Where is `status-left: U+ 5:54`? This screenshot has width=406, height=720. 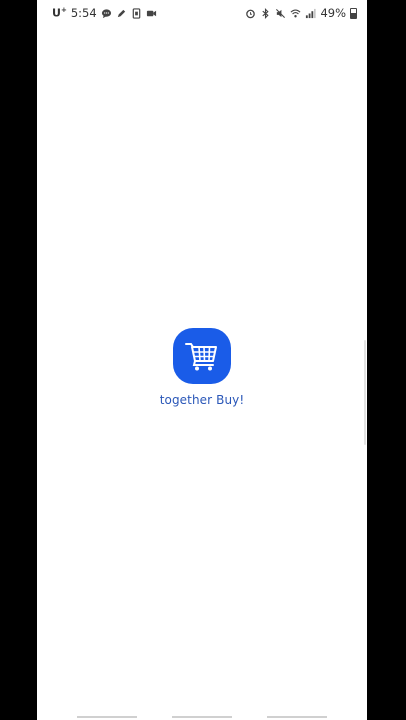
status-left: U+ 5:54 is located at coordinates (104, 13).